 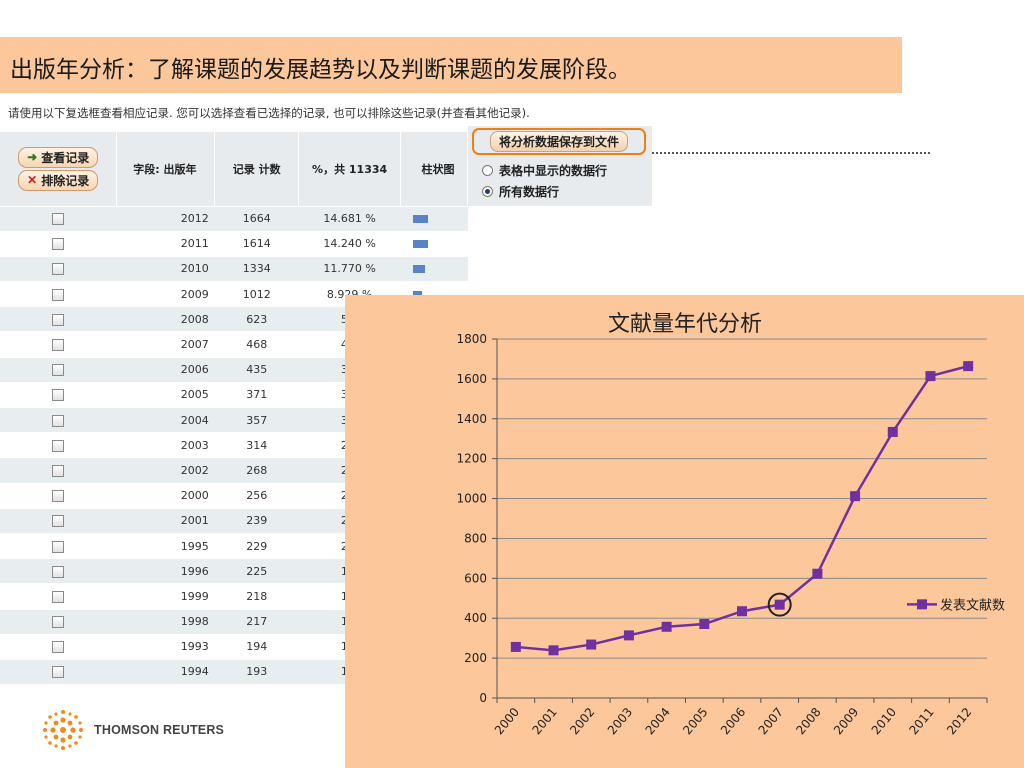 I want to click on view-records-button: ➜ 查看记录, so click(x=58, y=157).